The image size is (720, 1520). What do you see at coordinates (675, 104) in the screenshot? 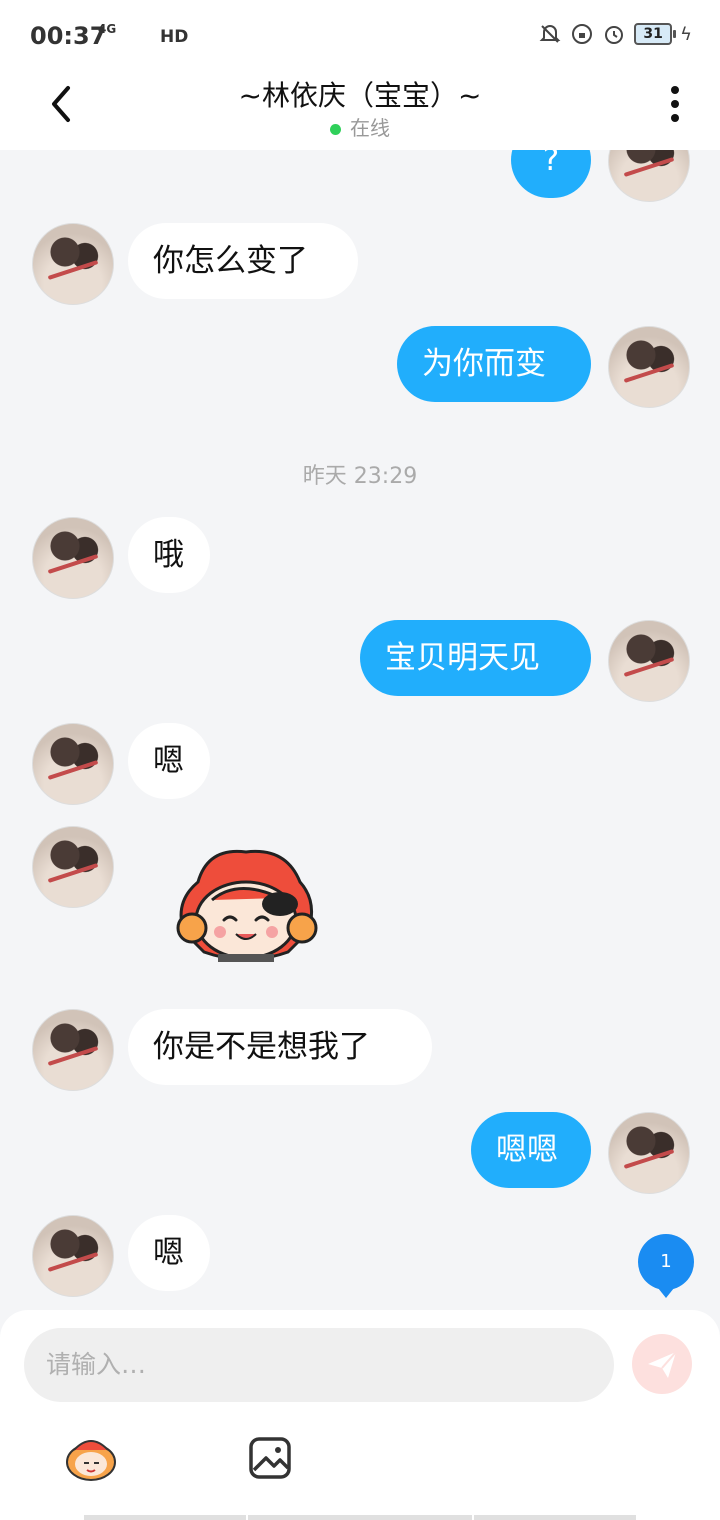
I see `more-options-icon` at bounding box center [675, 104].